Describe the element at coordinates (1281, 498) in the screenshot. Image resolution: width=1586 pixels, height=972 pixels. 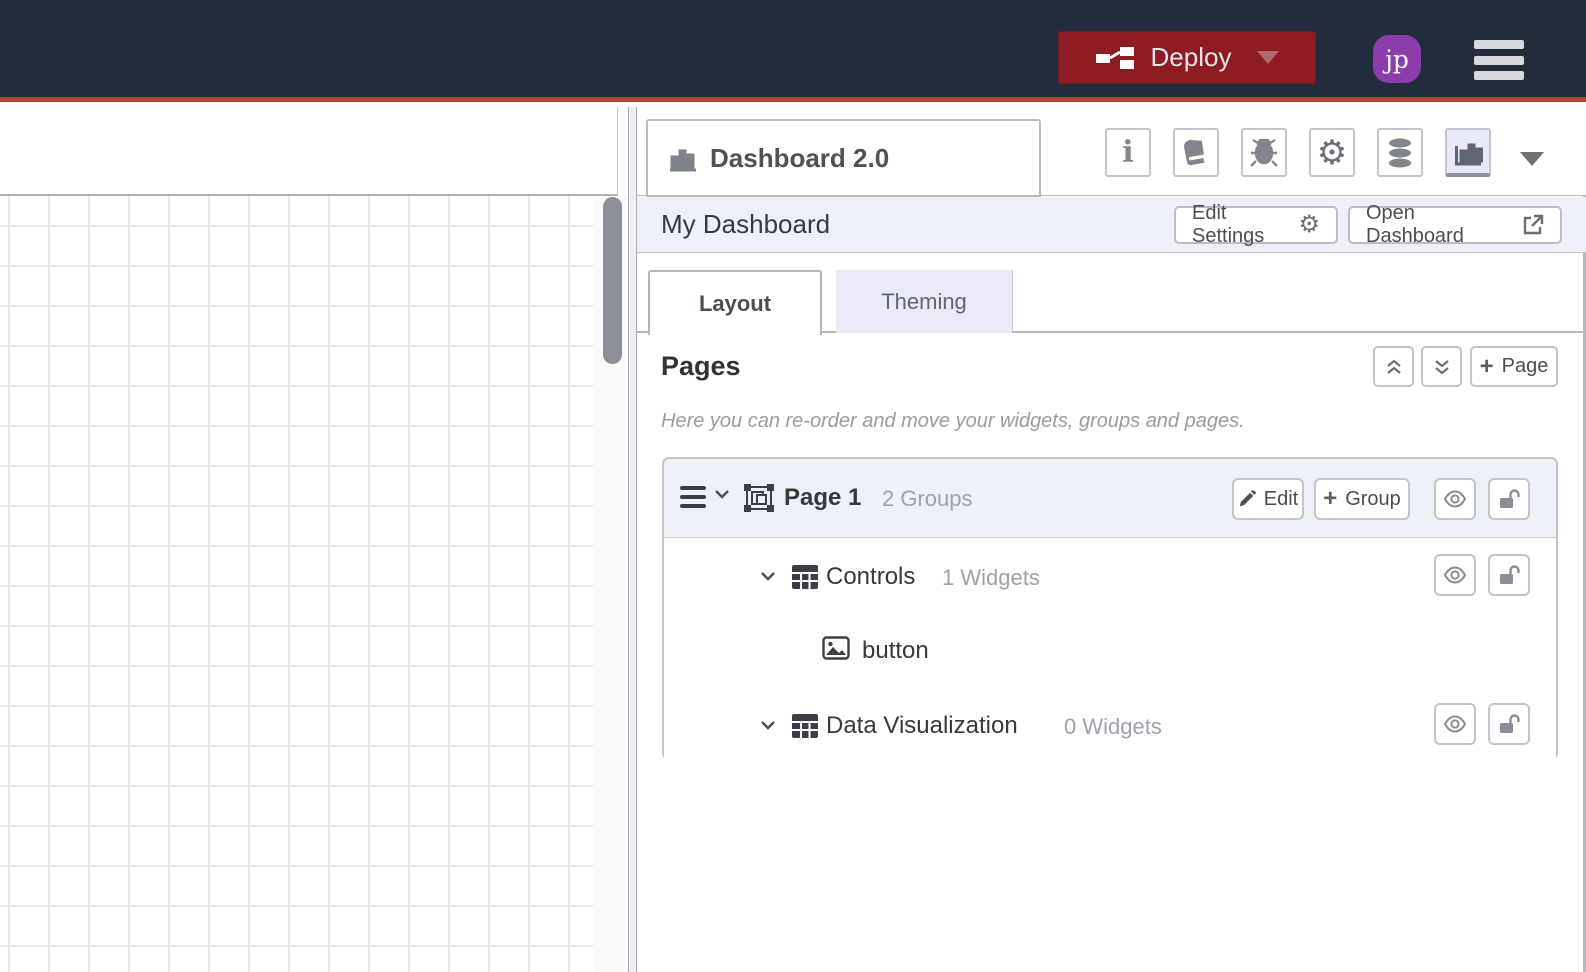
I see `edit-page-label: Edit` at that location.